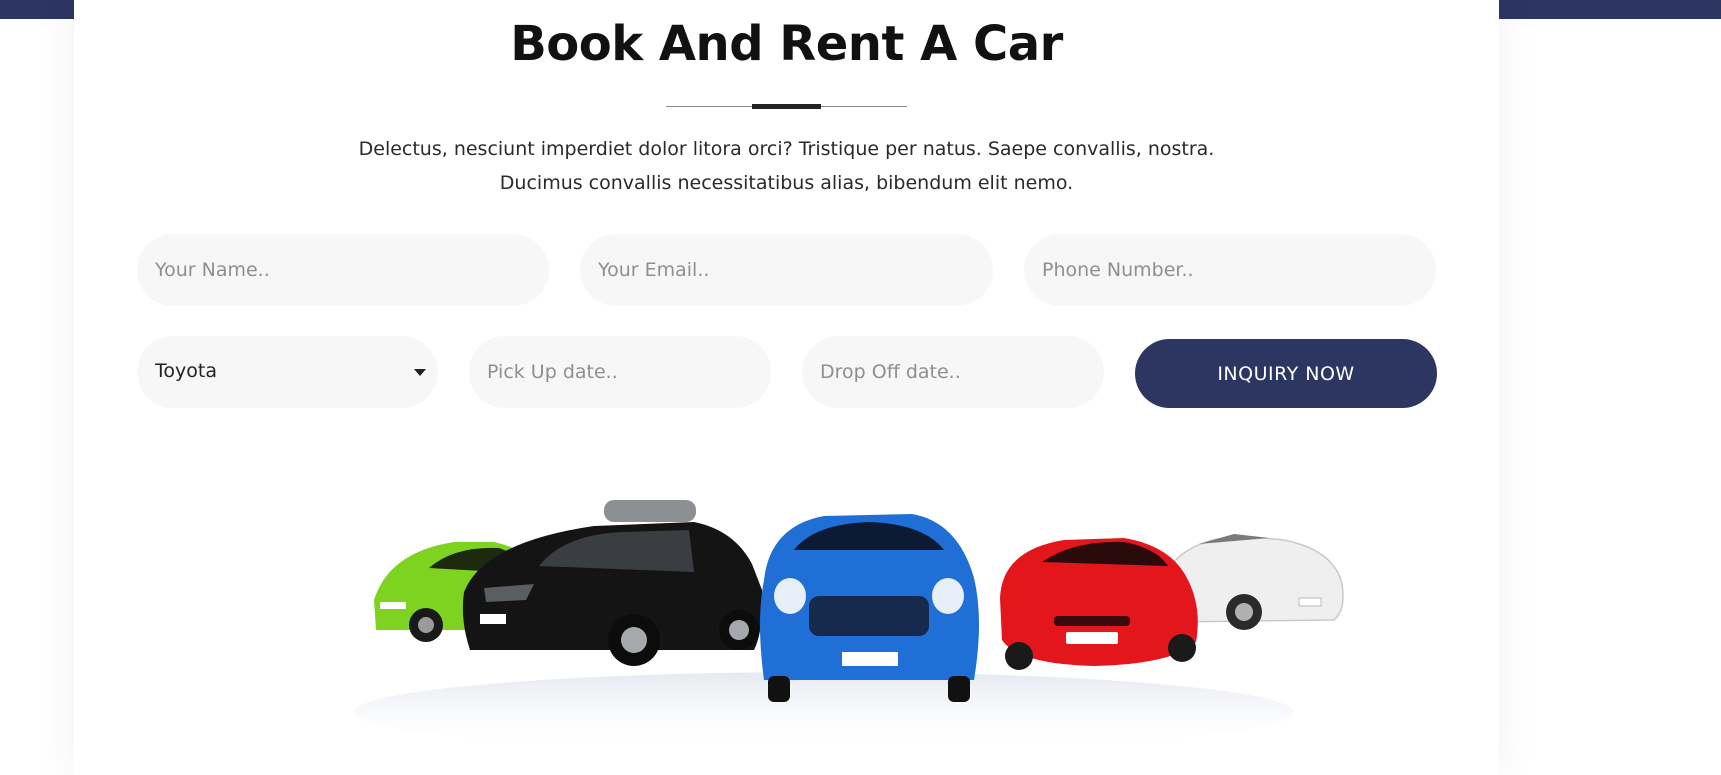  Describe the element at coordinates (287, 372) in the screenshot. I see `car-model-select: Toyota` at that location.